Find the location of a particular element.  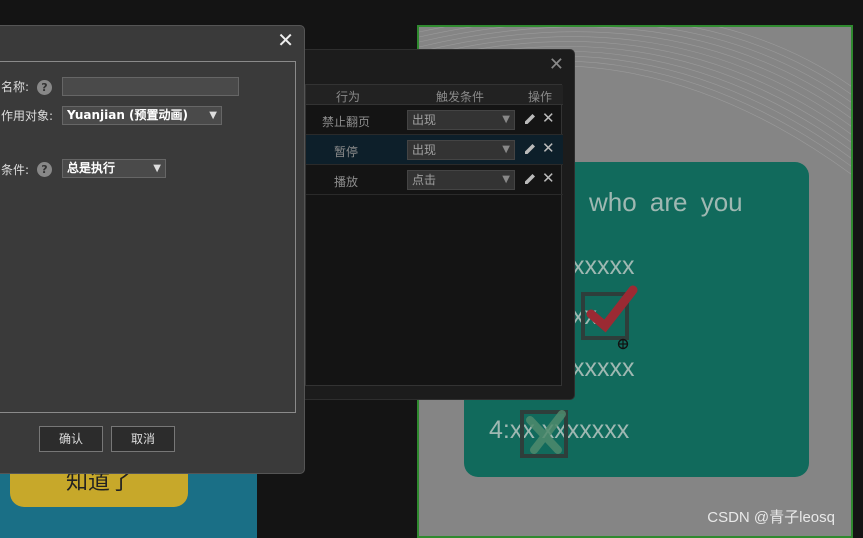

confirm-button: 确认 is located at coordinates (71, 439).